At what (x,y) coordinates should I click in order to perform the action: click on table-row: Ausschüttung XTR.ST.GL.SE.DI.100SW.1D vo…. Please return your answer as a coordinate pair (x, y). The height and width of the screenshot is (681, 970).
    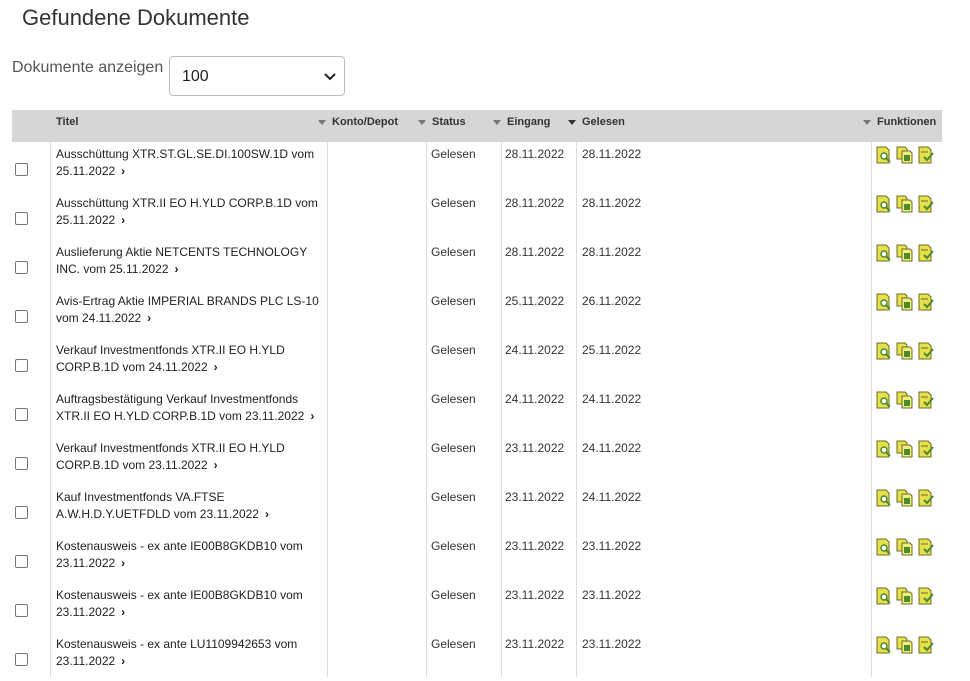
    Looking at the image, I should click on (477, 166).